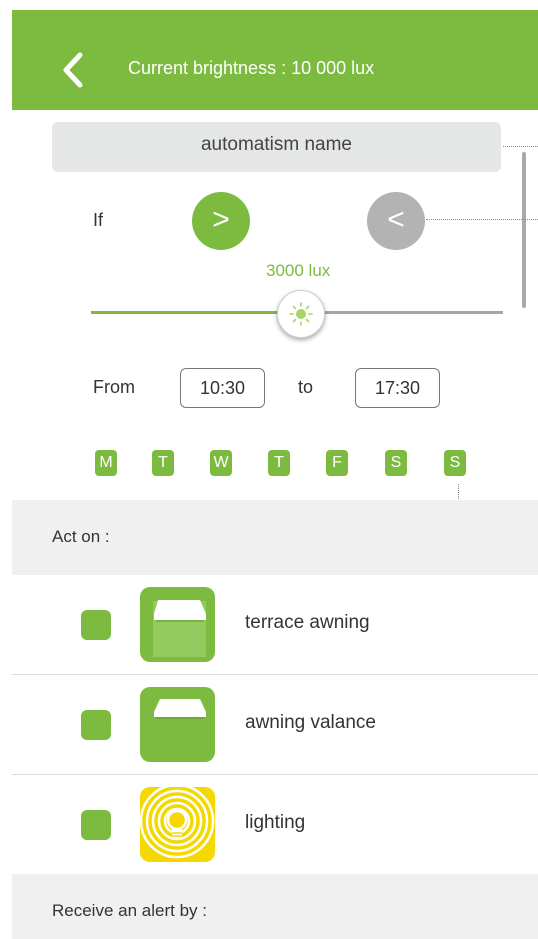 This screenshot has width=538, height=939. I want to click on awning-valance-icon, so click(177, 724).